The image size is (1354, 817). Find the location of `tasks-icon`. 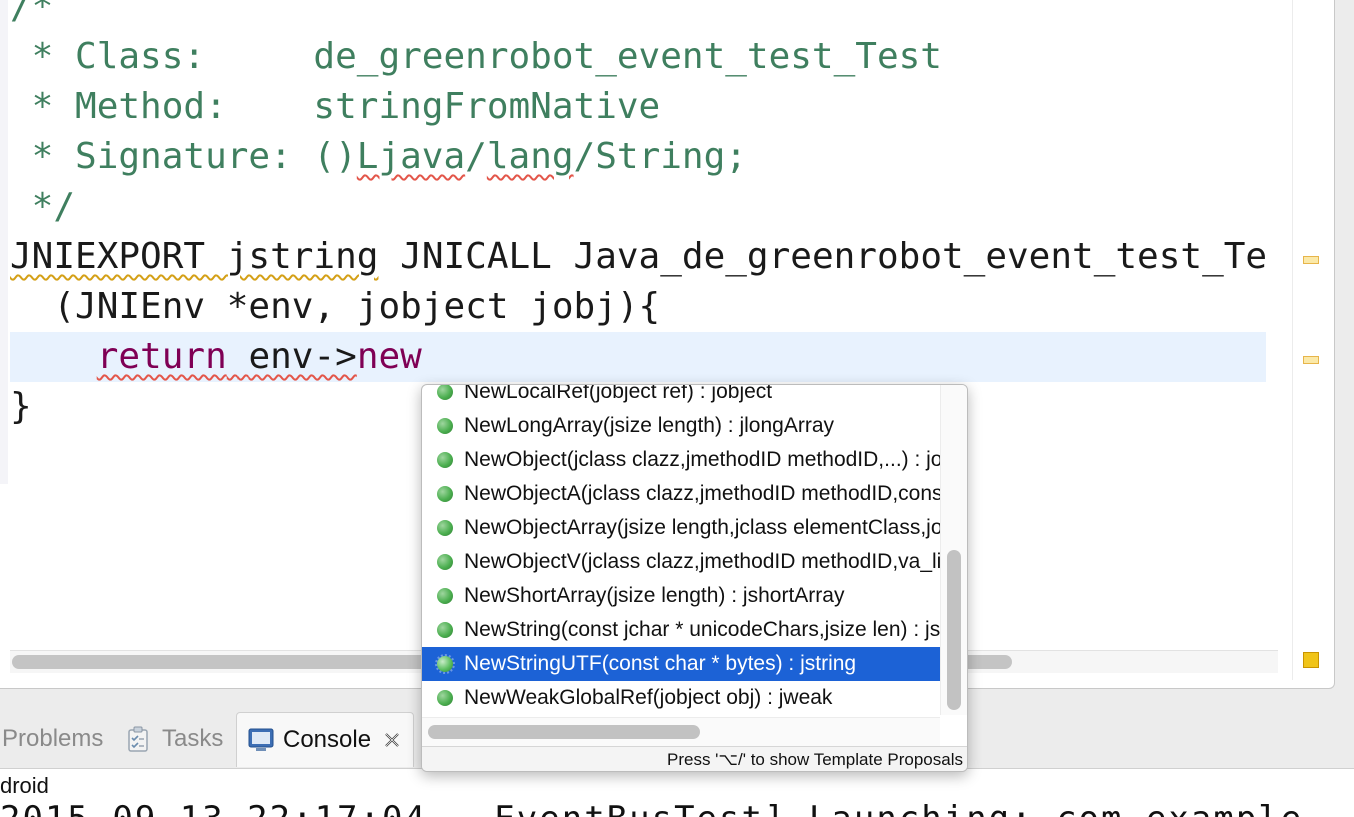

tasks-icon is located at coordinates (139, 739).